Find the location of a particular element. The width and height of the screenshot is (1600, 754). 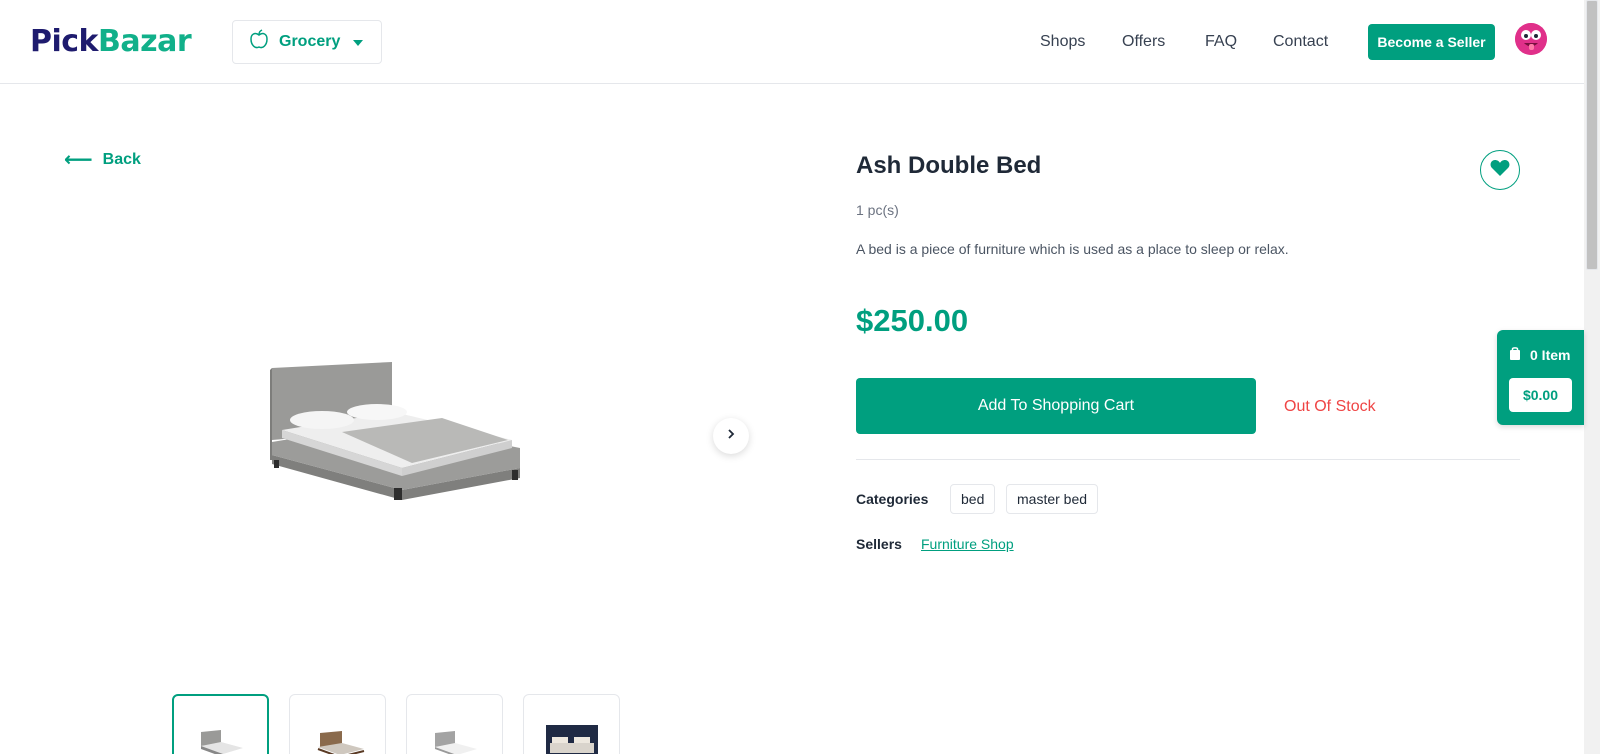

nav-shops: Shops is located at coordinates (1062, 42).